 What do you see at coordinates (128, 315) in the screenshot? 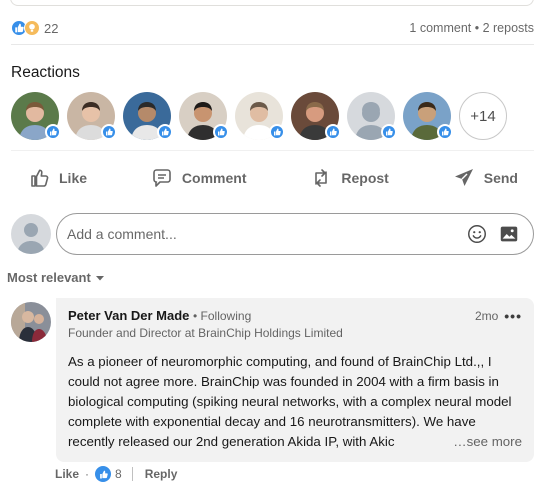
I see `commenter-name: Peter Van Der Made` at bounding box center [128, 315].